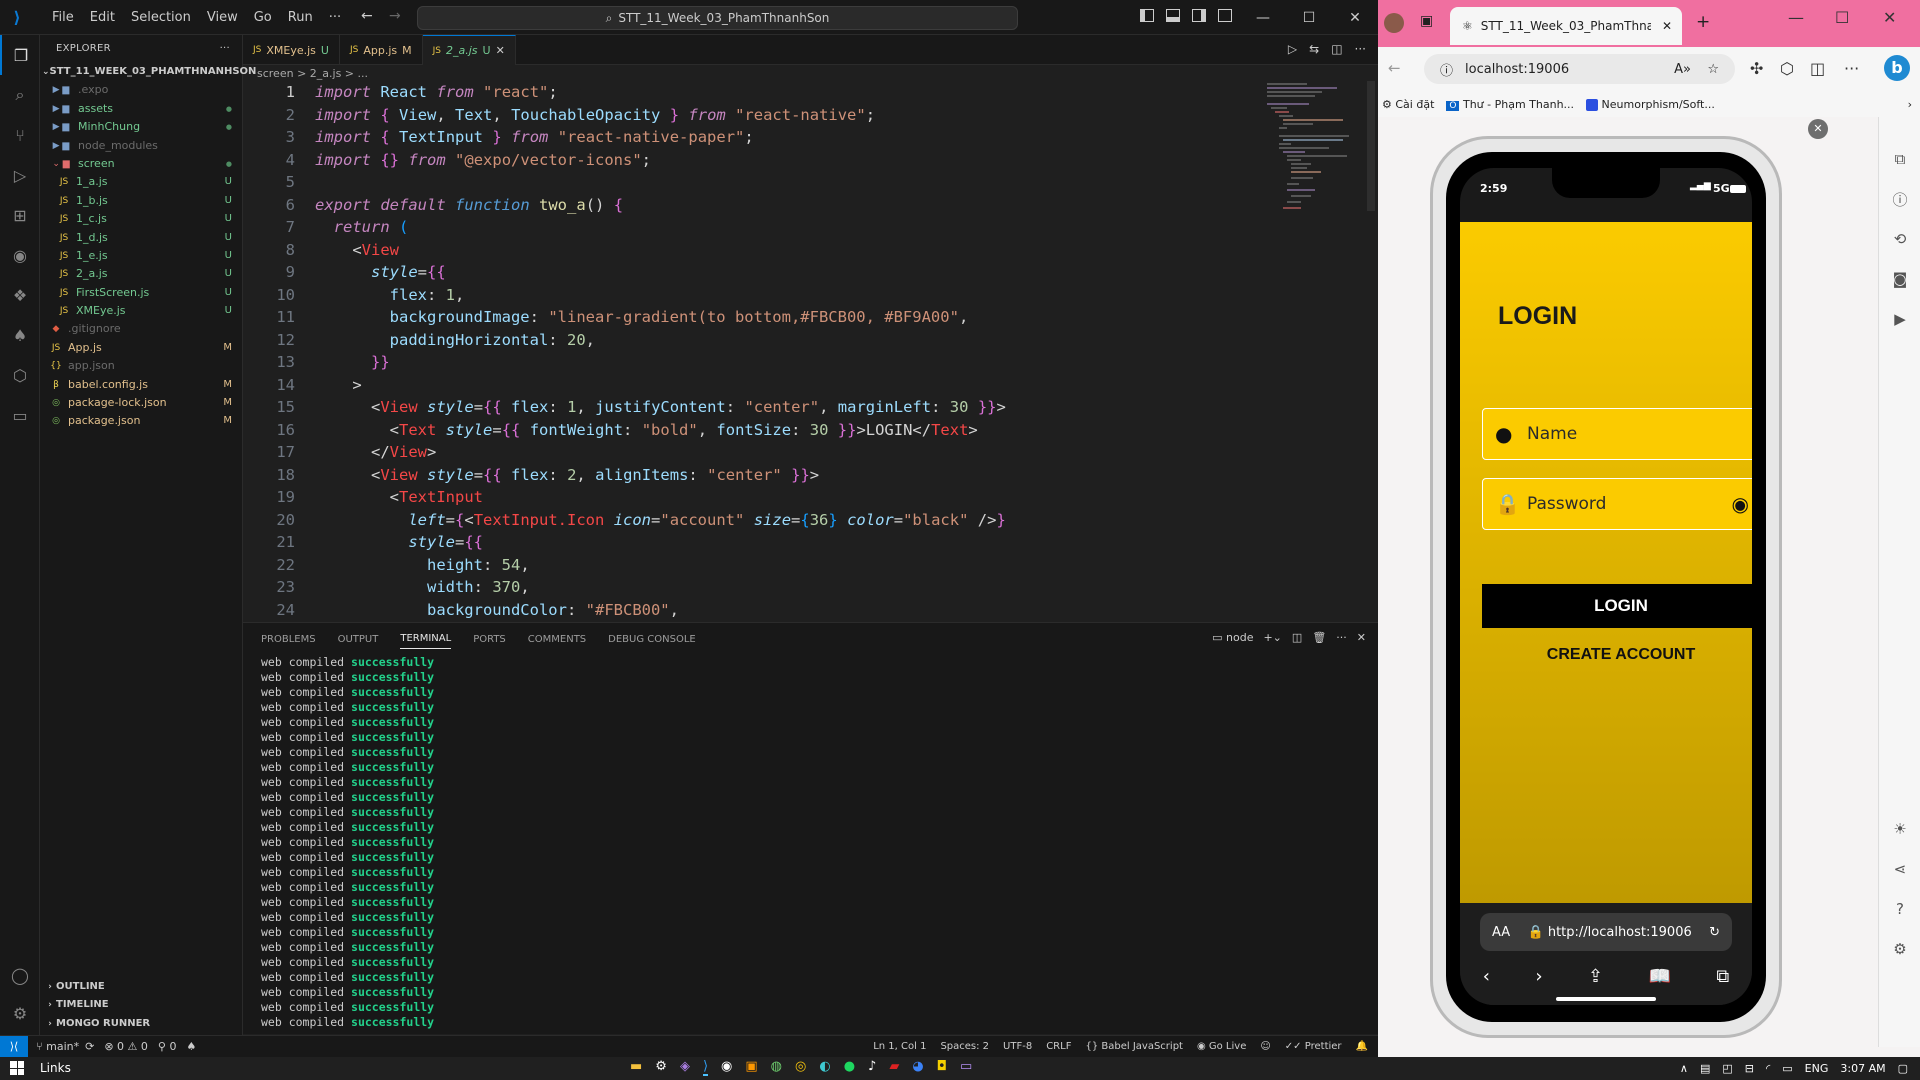 This screenshot has height=1080, width=1920. Describe the element at coordinates (661, 1067) in the screenshot. I see `settings-app-icon: ⚙` at that location.